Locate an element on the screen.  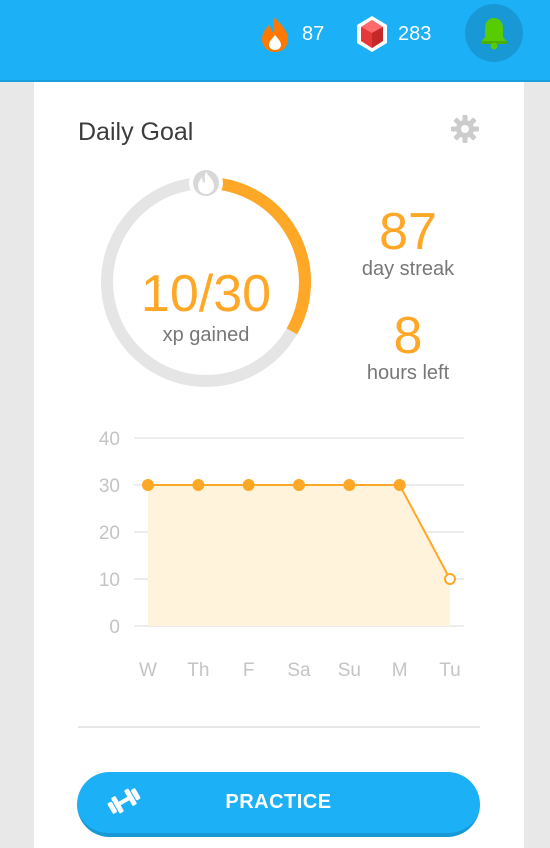
notifications-button is located at coordinates (494, 33).